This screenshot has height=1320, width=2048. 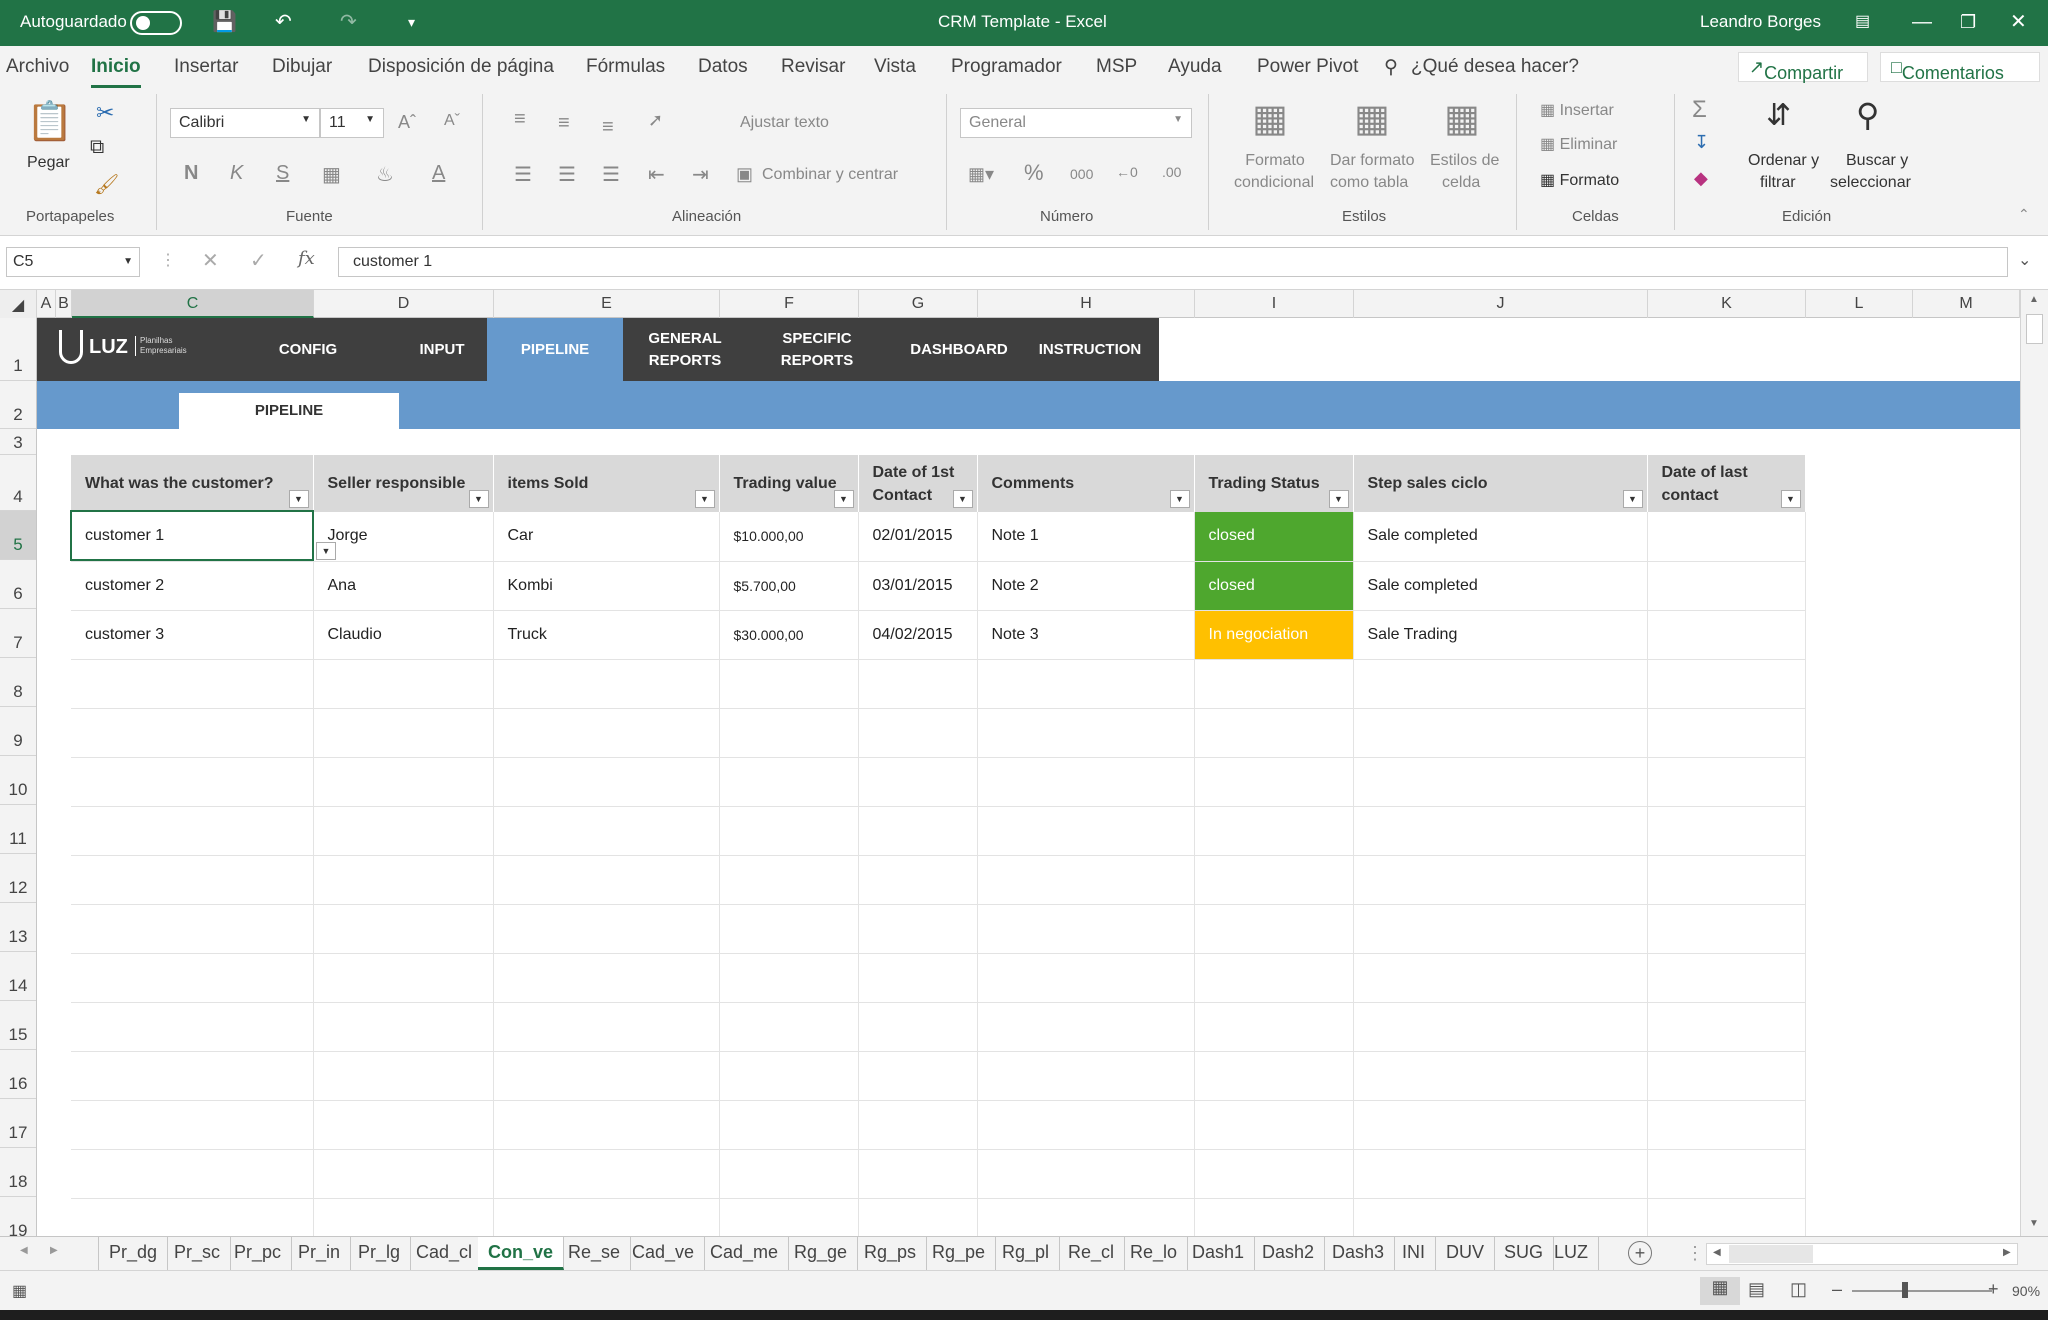 I want to click on autosum-icon: Σ, so click(x=1699, y=110).